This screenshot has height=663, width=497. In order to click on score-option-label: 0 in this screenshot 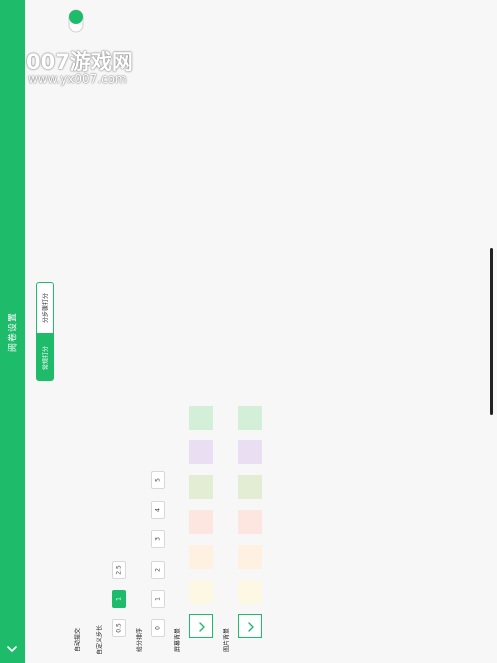, I will do `click(158, 628)`.